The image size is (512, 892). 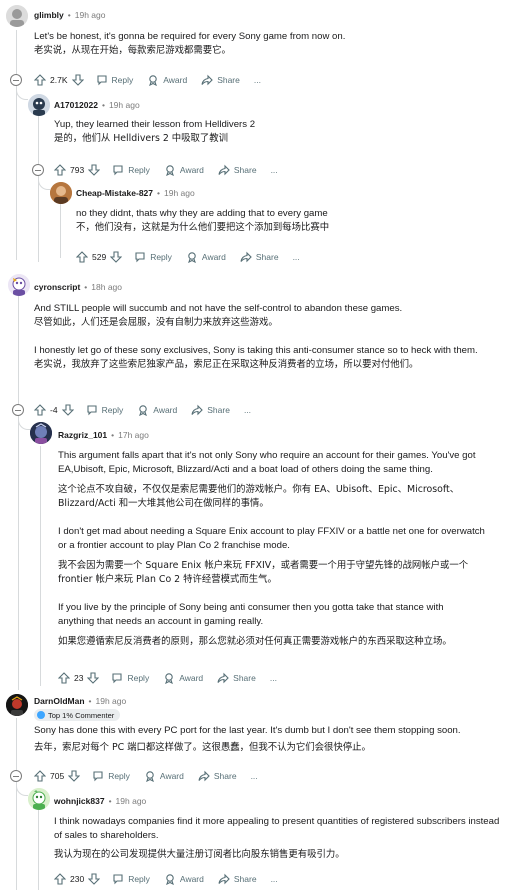 What do you see at coordinates (49, 15) in the screenshot?
I see `username: glimbly` at bounding box center [49, 15].